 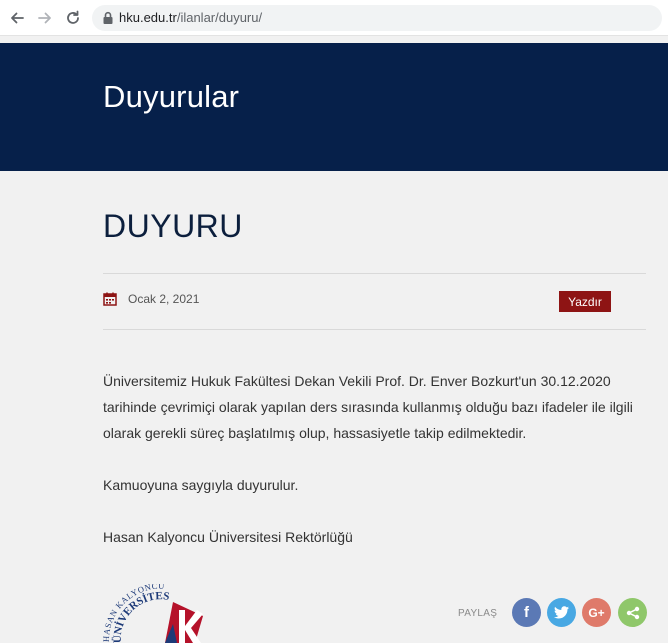 I want to click on share-button, so click(x=632, y=612).